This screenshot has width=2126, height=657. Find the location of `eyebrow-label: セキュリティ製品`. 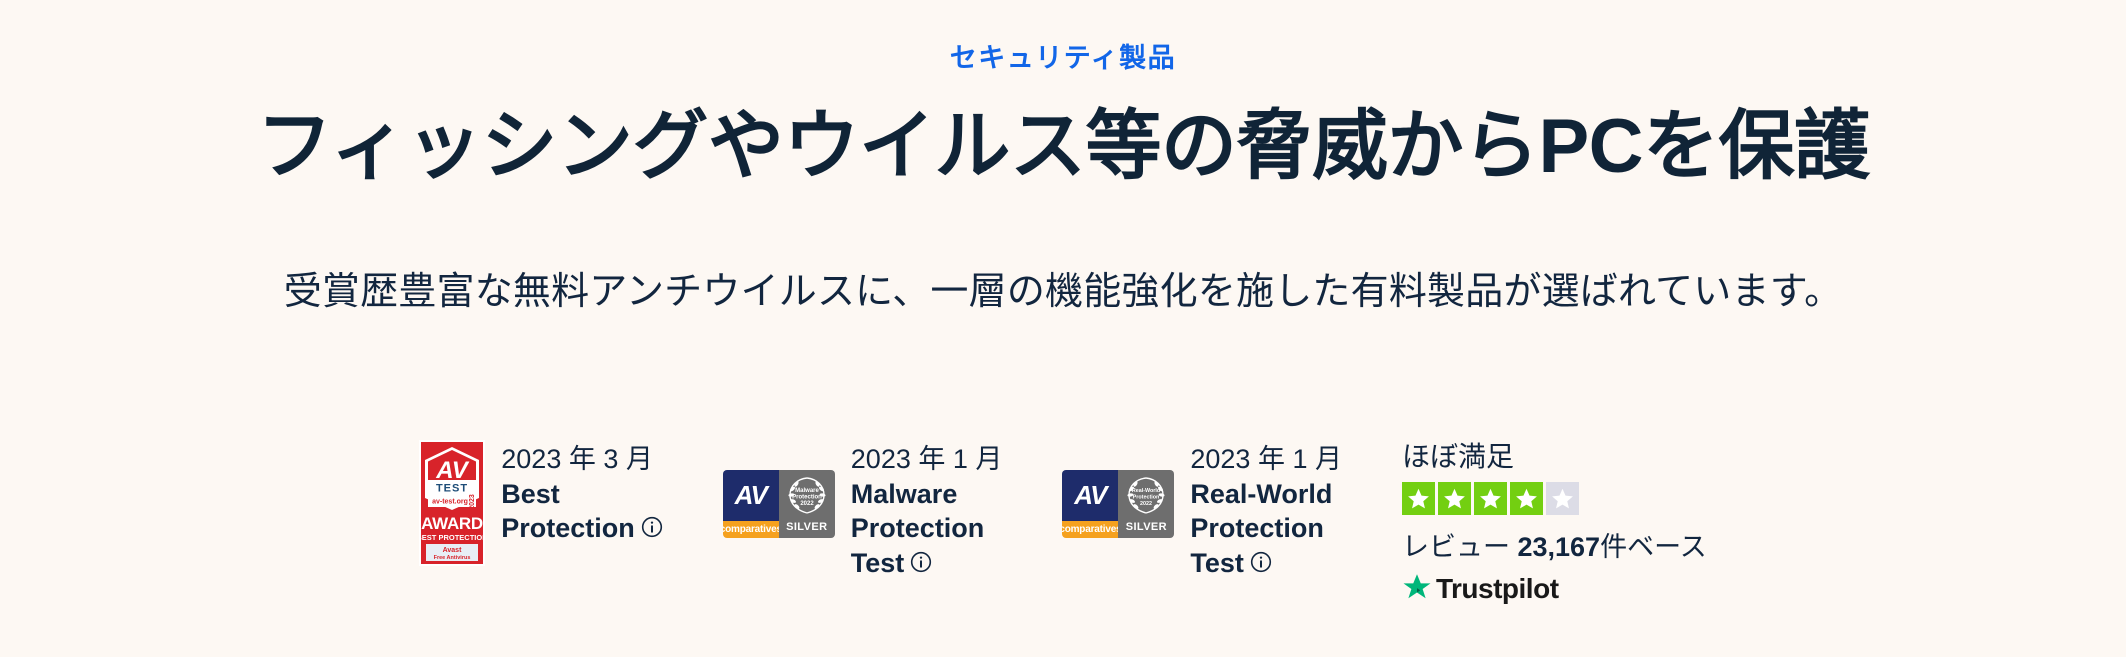

eyebrow-label: セキュリティ製品 is located at coordinates (1063, 58).